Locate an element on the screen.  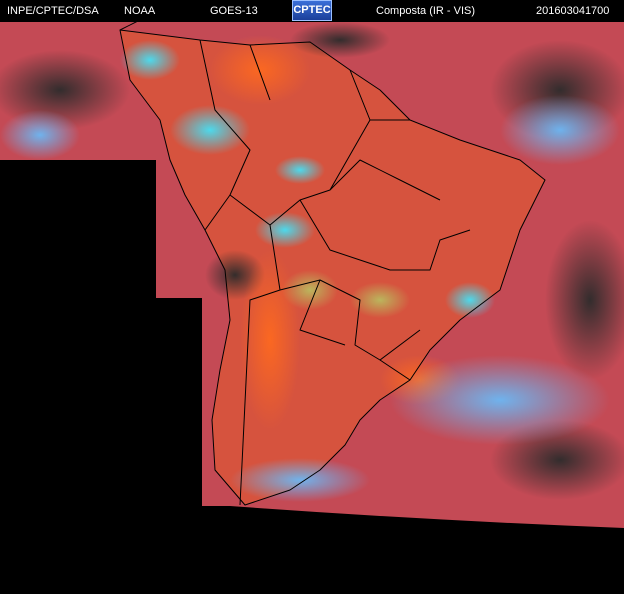
satellite-label: GOES-13 is located at coordinates (234, 11).